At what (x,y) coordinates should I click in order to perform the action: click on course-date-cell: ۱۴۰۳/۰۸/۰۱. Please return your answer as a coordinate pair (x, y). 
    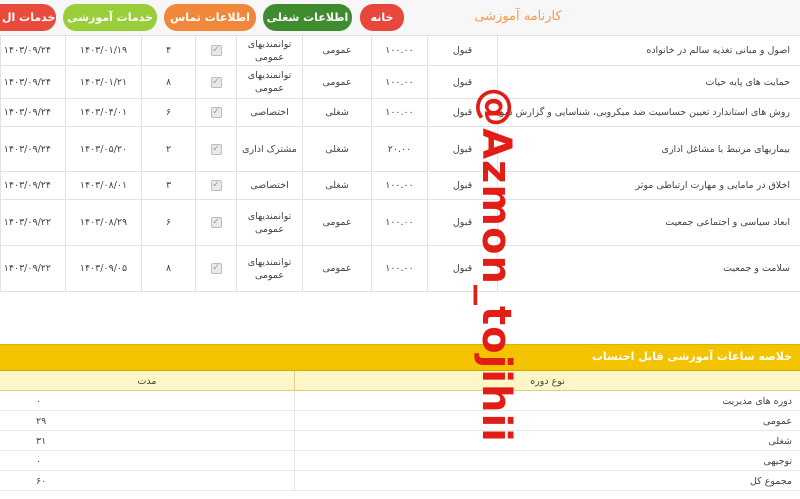
    Looking at the image, I should click on (103, 185).